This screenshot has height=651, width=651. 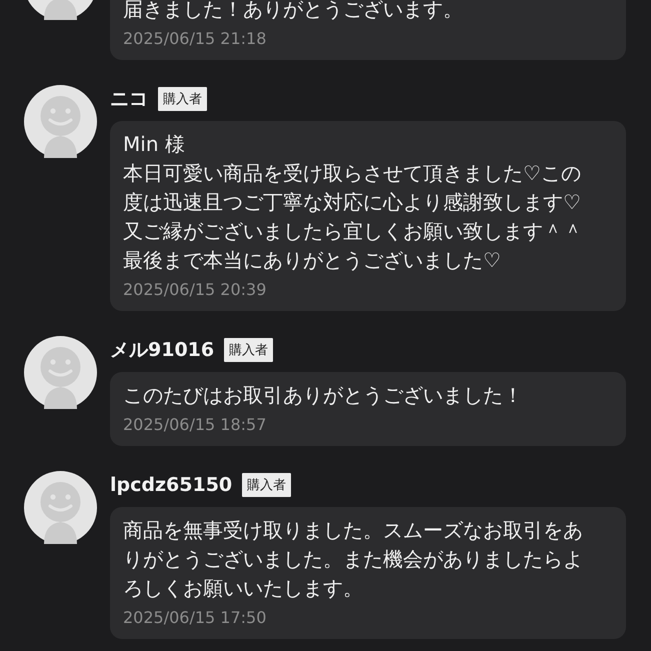 I want to click on timestamp: 2025/06/15 21:18, so click(x=195, y=39).